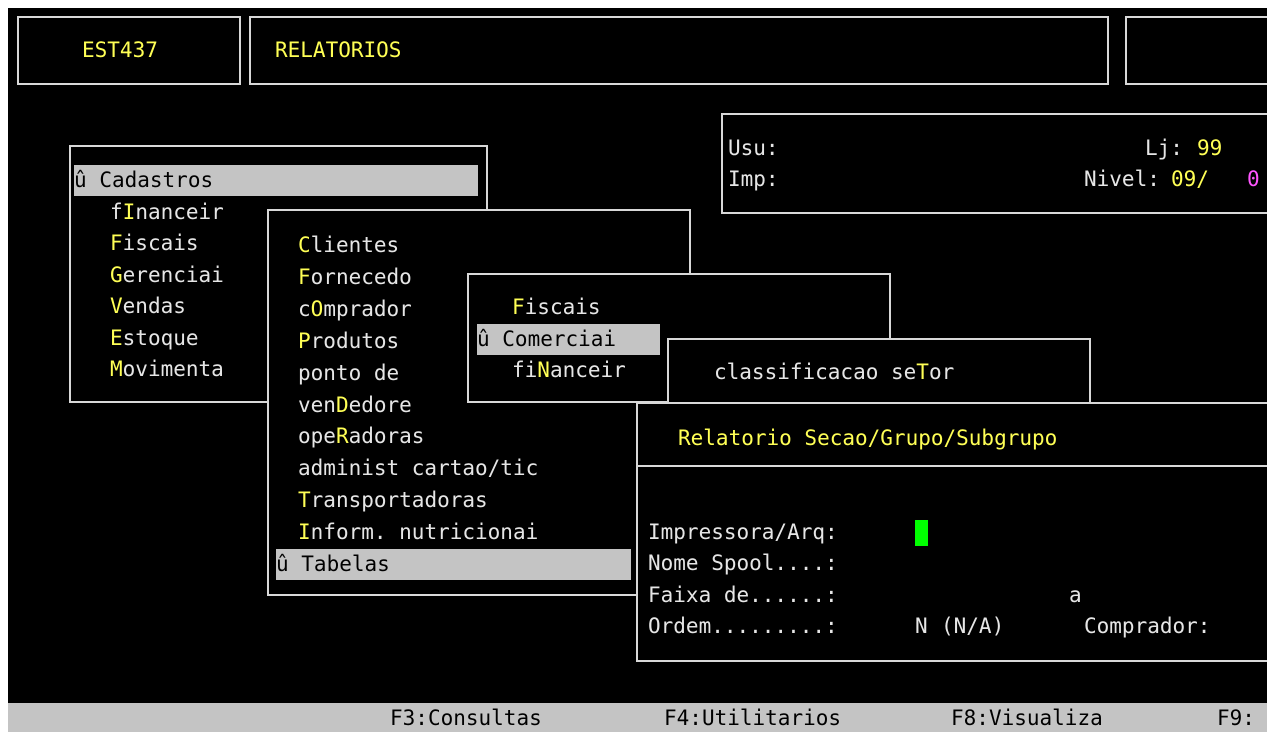 This screenshot has height=732, width=1275. What do you see at coordinates (868, 438) in the screenshot?
I see `dialog-title: Relatorio Secao/Grupo/Subgrupo` at bounding box center [868, 438].